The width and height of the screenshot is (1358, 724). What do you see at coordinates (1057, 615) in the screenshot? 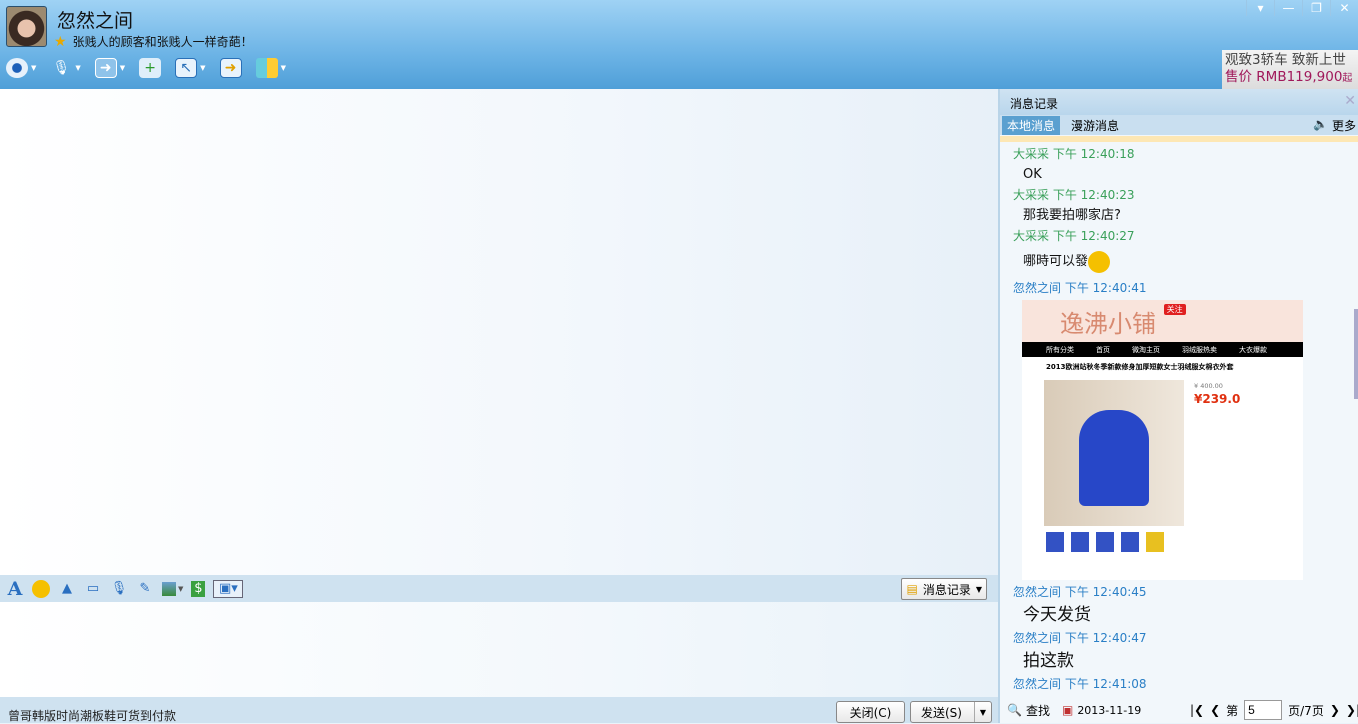
I see `message-text: 今天发货` at bounding box center [1057, 615].